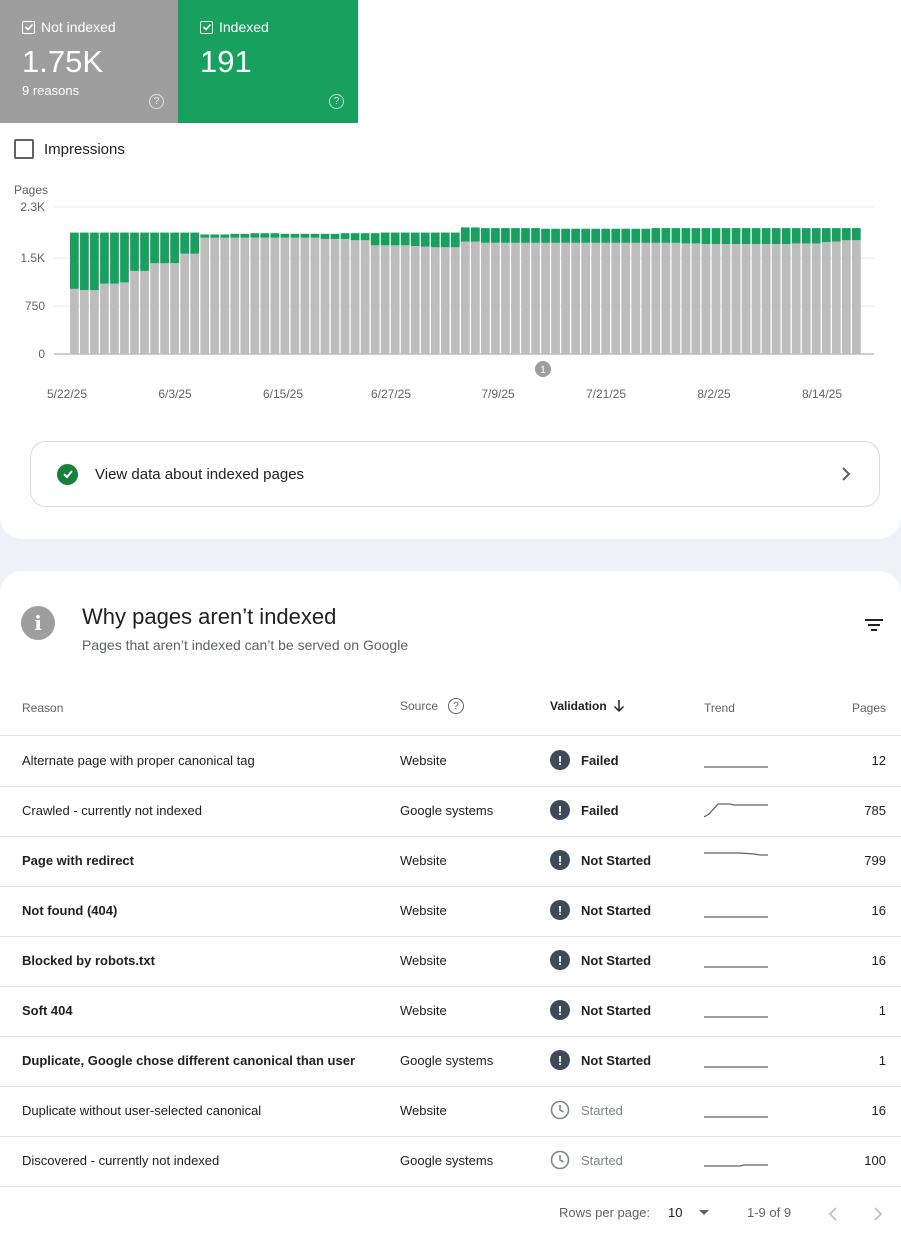 The width and height of the screenshot is (901, 1240). Describe the element at coordinates (24, 149) in the screenshot. I see `checkbox-unchecked-icon` at that location.